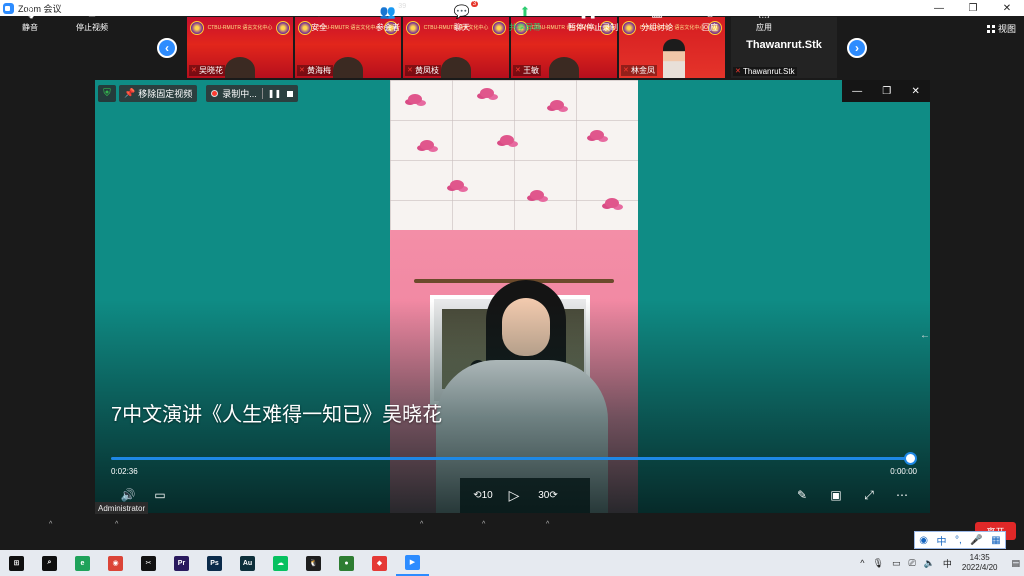 The width and height of the screenshot is (1024, 576). I want to click on ime-language-toggle: 中, so click(942, 540).